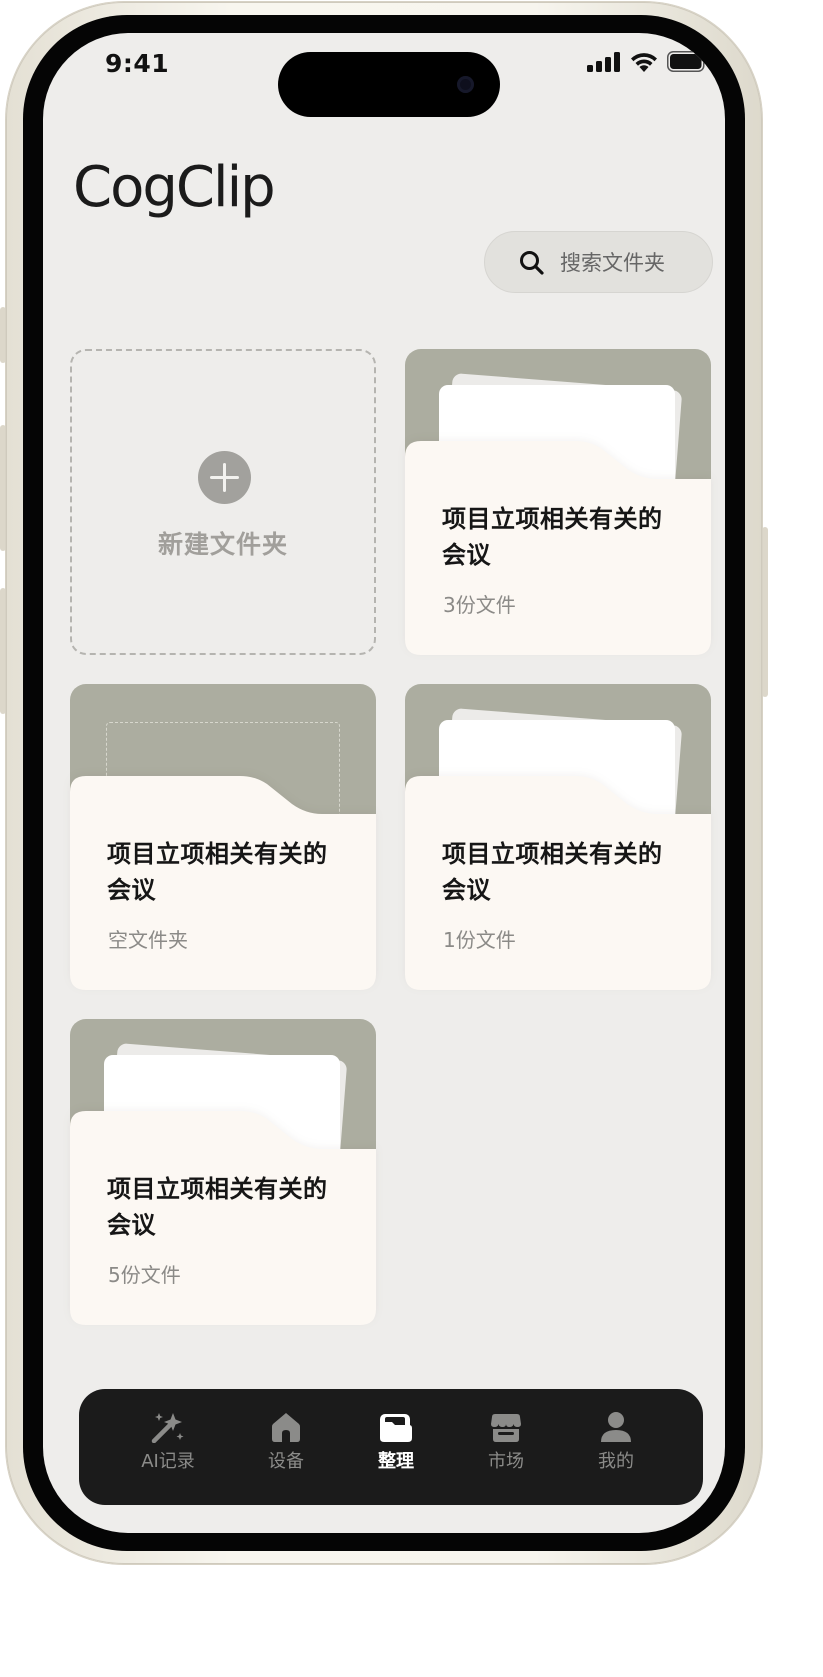  Describe the element at coordinates (144, 1275) in the screenshot. I see `folder-file-count: 5份文件` at that location.